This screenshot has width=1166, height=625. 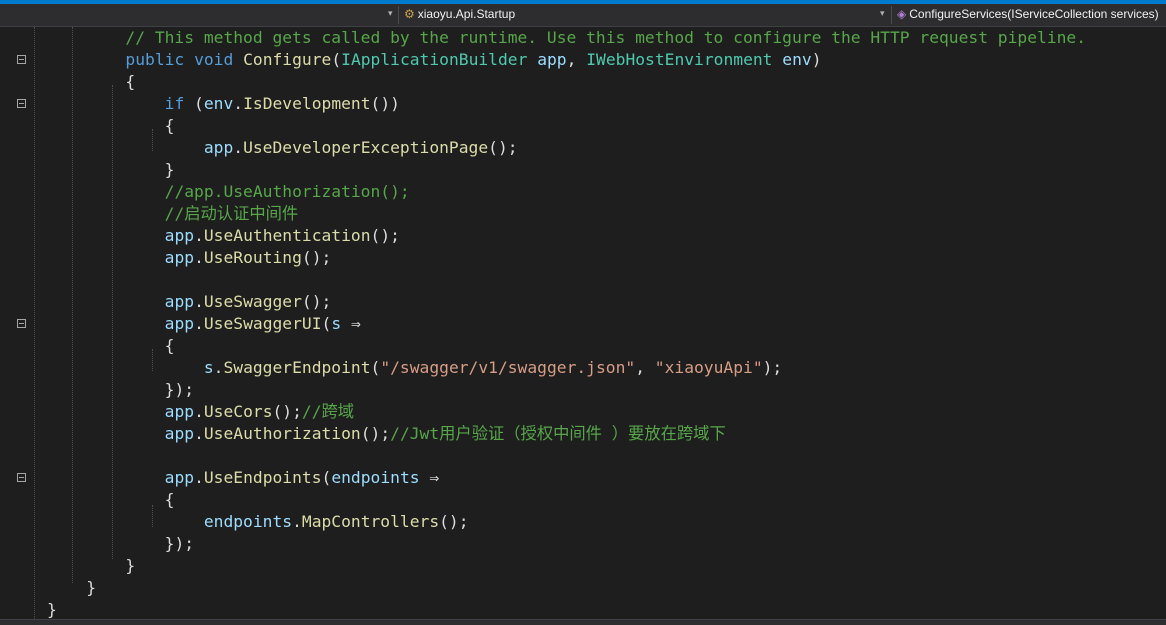 I want to click on code-token: //app.UseAuthorization();, so click(x=287, y=191).